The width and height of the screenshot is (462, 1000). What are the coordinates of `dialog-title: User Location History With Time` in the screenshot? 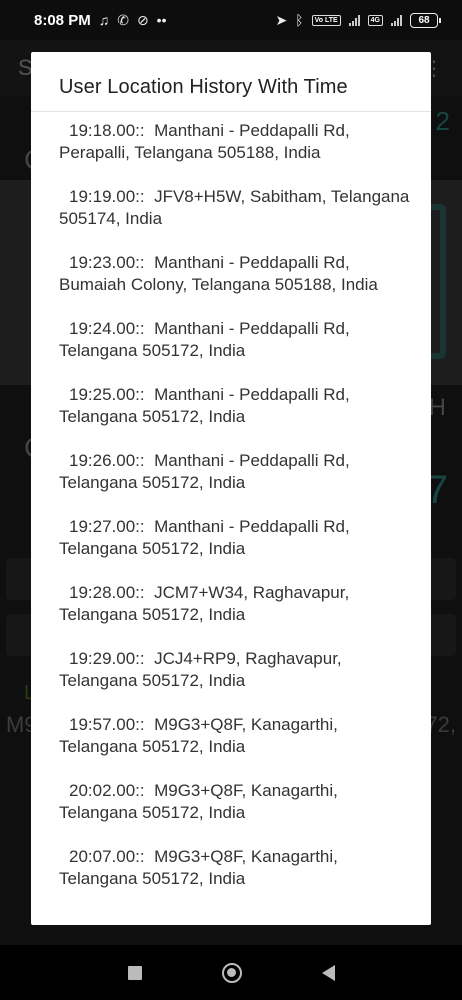 It's located at (231, 82).